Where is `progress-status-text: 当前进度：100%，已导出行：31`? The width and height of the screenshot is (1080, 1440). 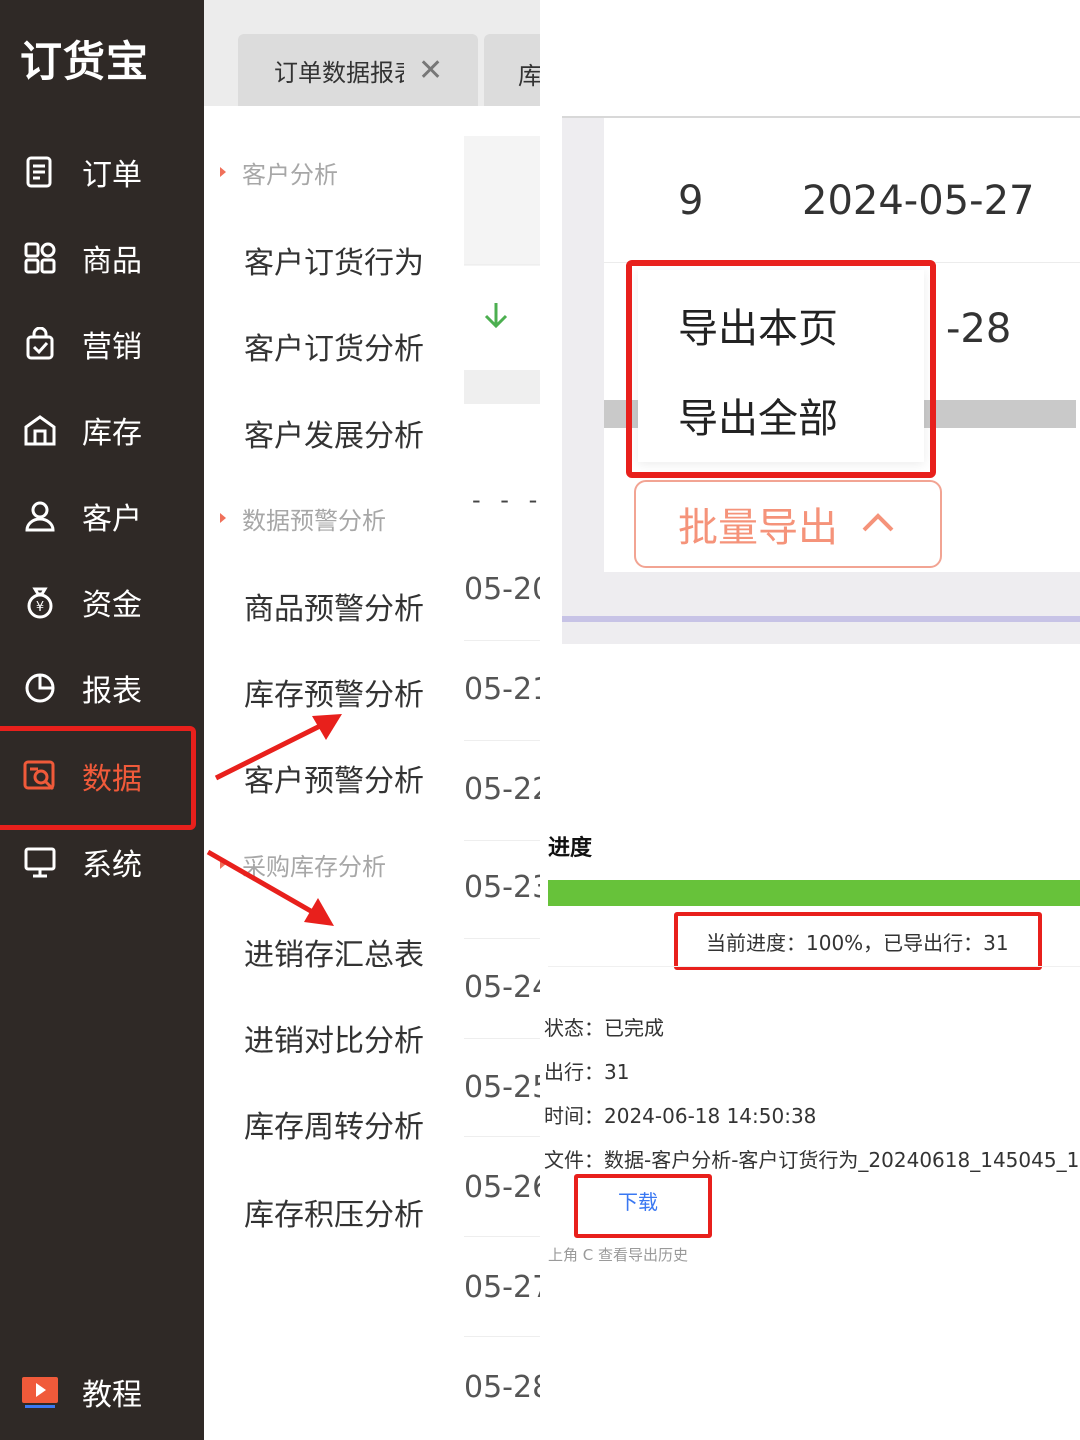
progress-status-text: 当前进度：100%，已导出行：31 is located at coordinates (857, 942).